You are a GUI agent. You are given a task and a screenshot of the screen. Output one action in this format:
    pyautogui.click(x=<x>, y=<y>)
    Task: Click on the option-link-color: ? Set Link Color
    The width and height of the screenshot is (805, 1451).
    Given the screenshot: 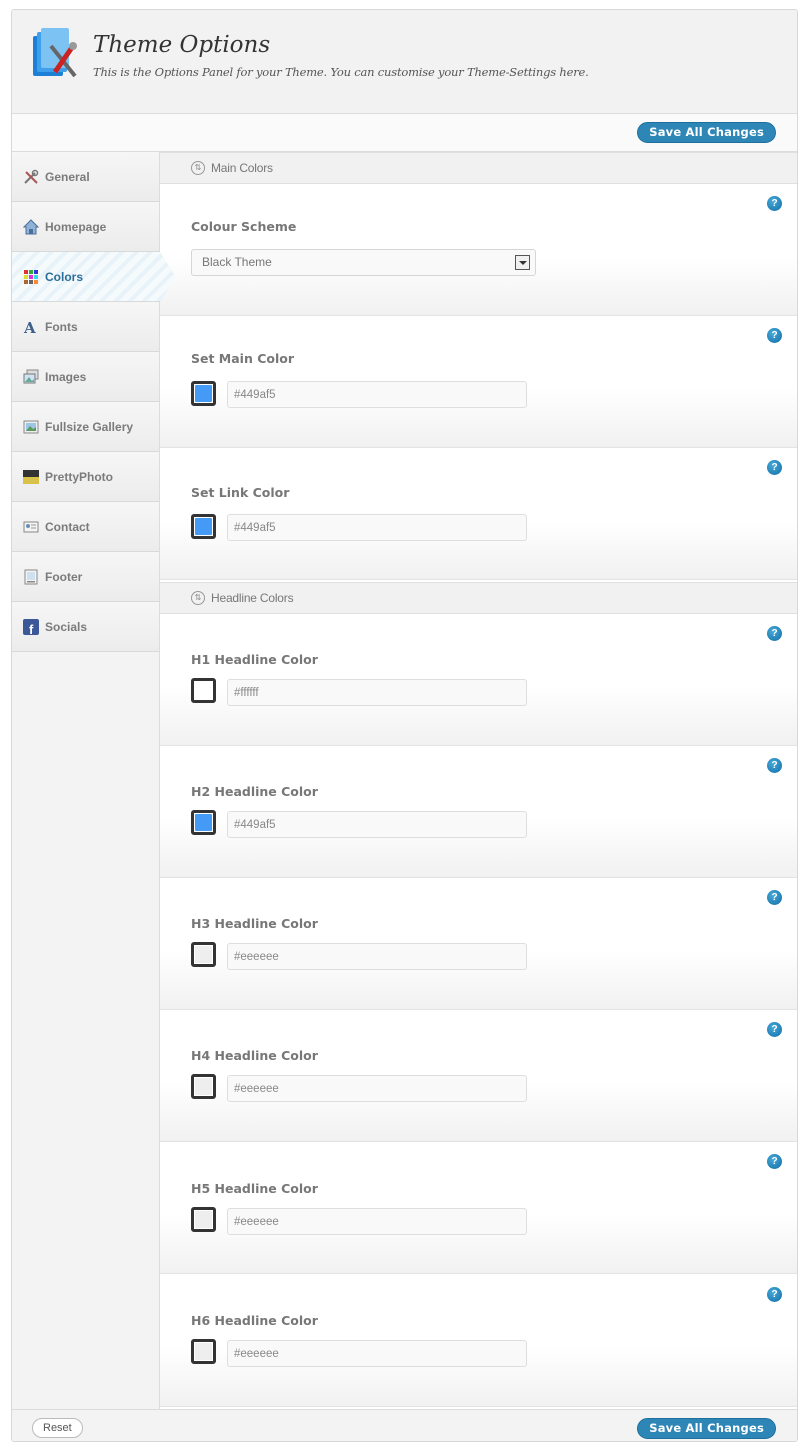 What is the action you would take?
    pyautogui.click(x=478, y=514)
    